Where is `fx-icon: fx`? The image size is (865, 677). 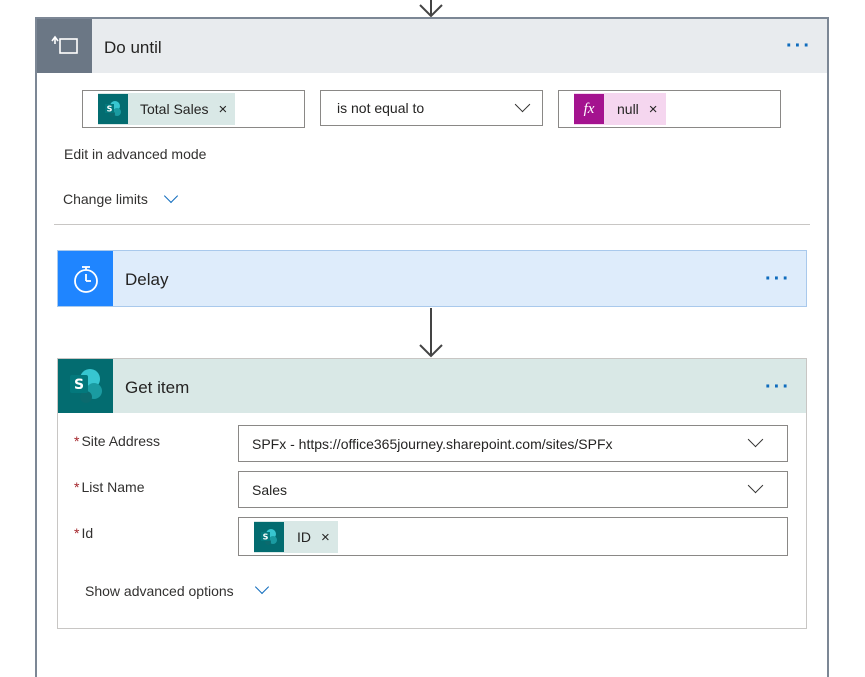
fx-icon: fx is located at coordinates (589, 109).